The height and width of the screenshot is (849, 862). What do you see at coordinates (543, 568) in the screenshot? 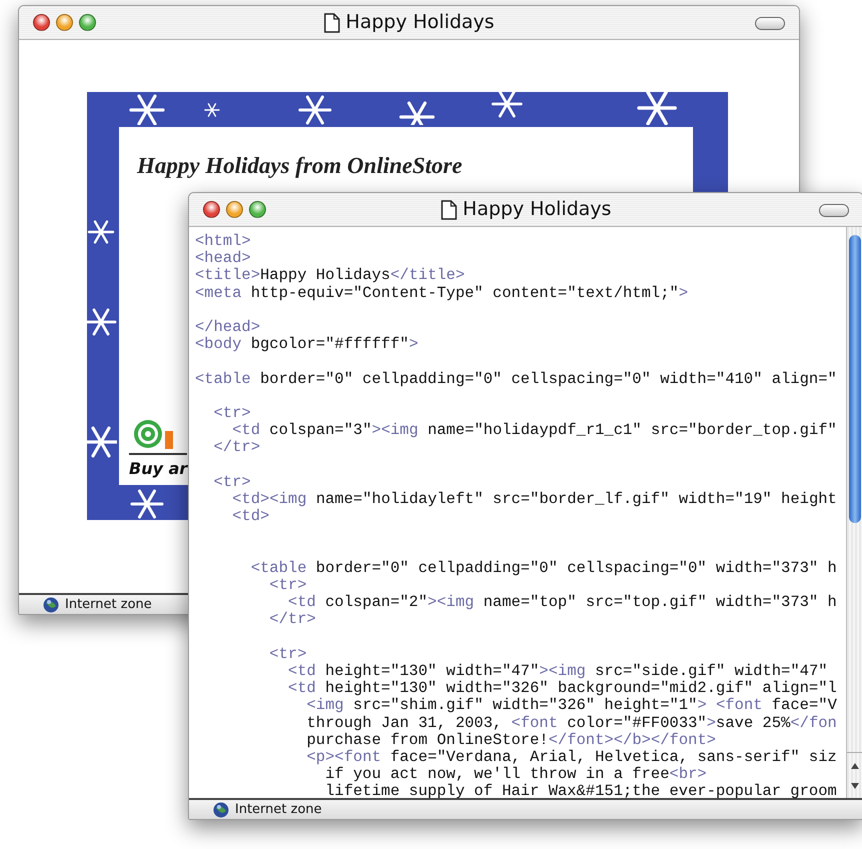
I see `code-line: <table border="0" cellpadding="0" cellspacing="0" width="373" h` at bounding box center [543, 568].